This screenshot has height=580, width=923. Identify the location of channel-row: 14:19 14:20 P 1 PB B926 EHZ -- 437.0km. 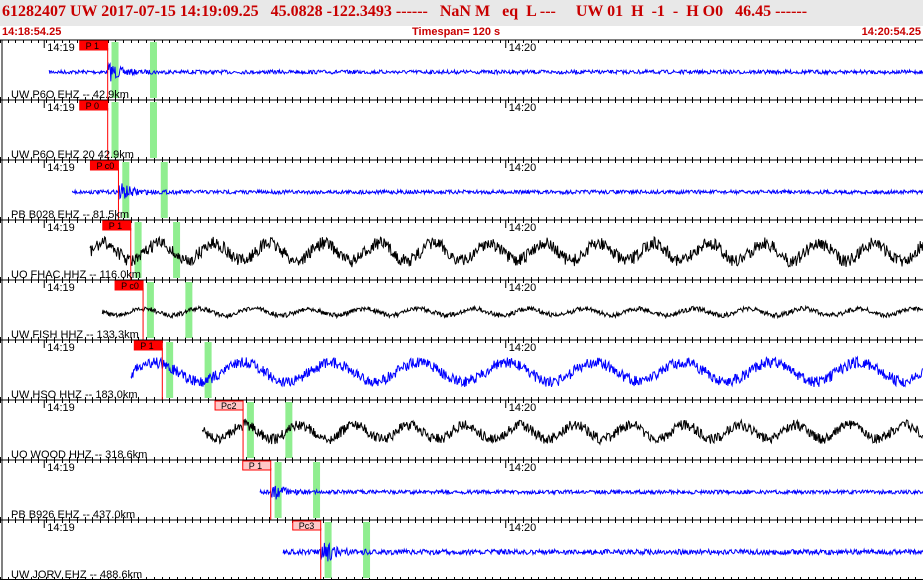
(461, 490).